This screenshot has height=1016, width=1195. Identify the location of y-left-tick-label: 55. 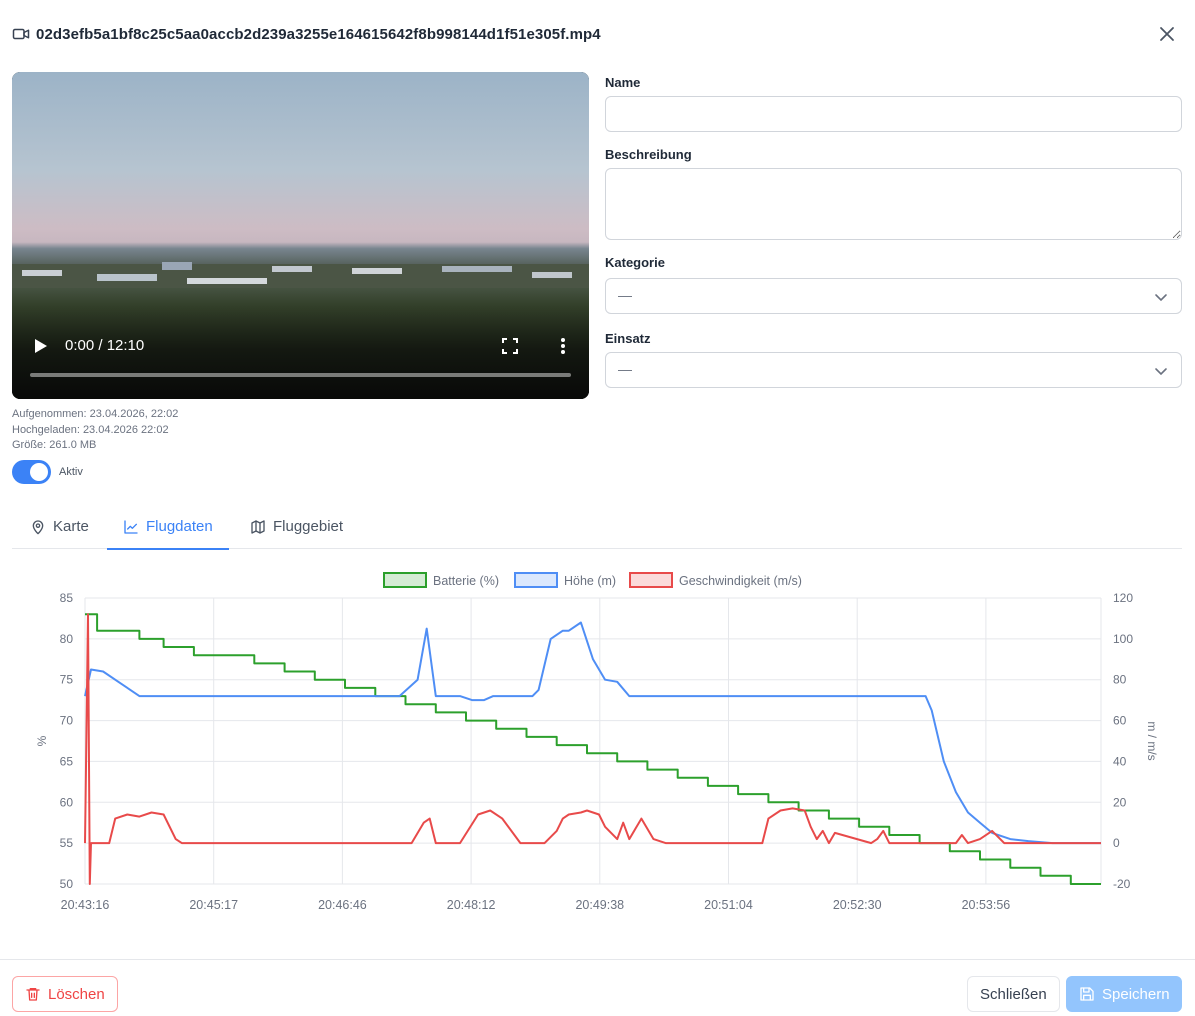
(67, 843).